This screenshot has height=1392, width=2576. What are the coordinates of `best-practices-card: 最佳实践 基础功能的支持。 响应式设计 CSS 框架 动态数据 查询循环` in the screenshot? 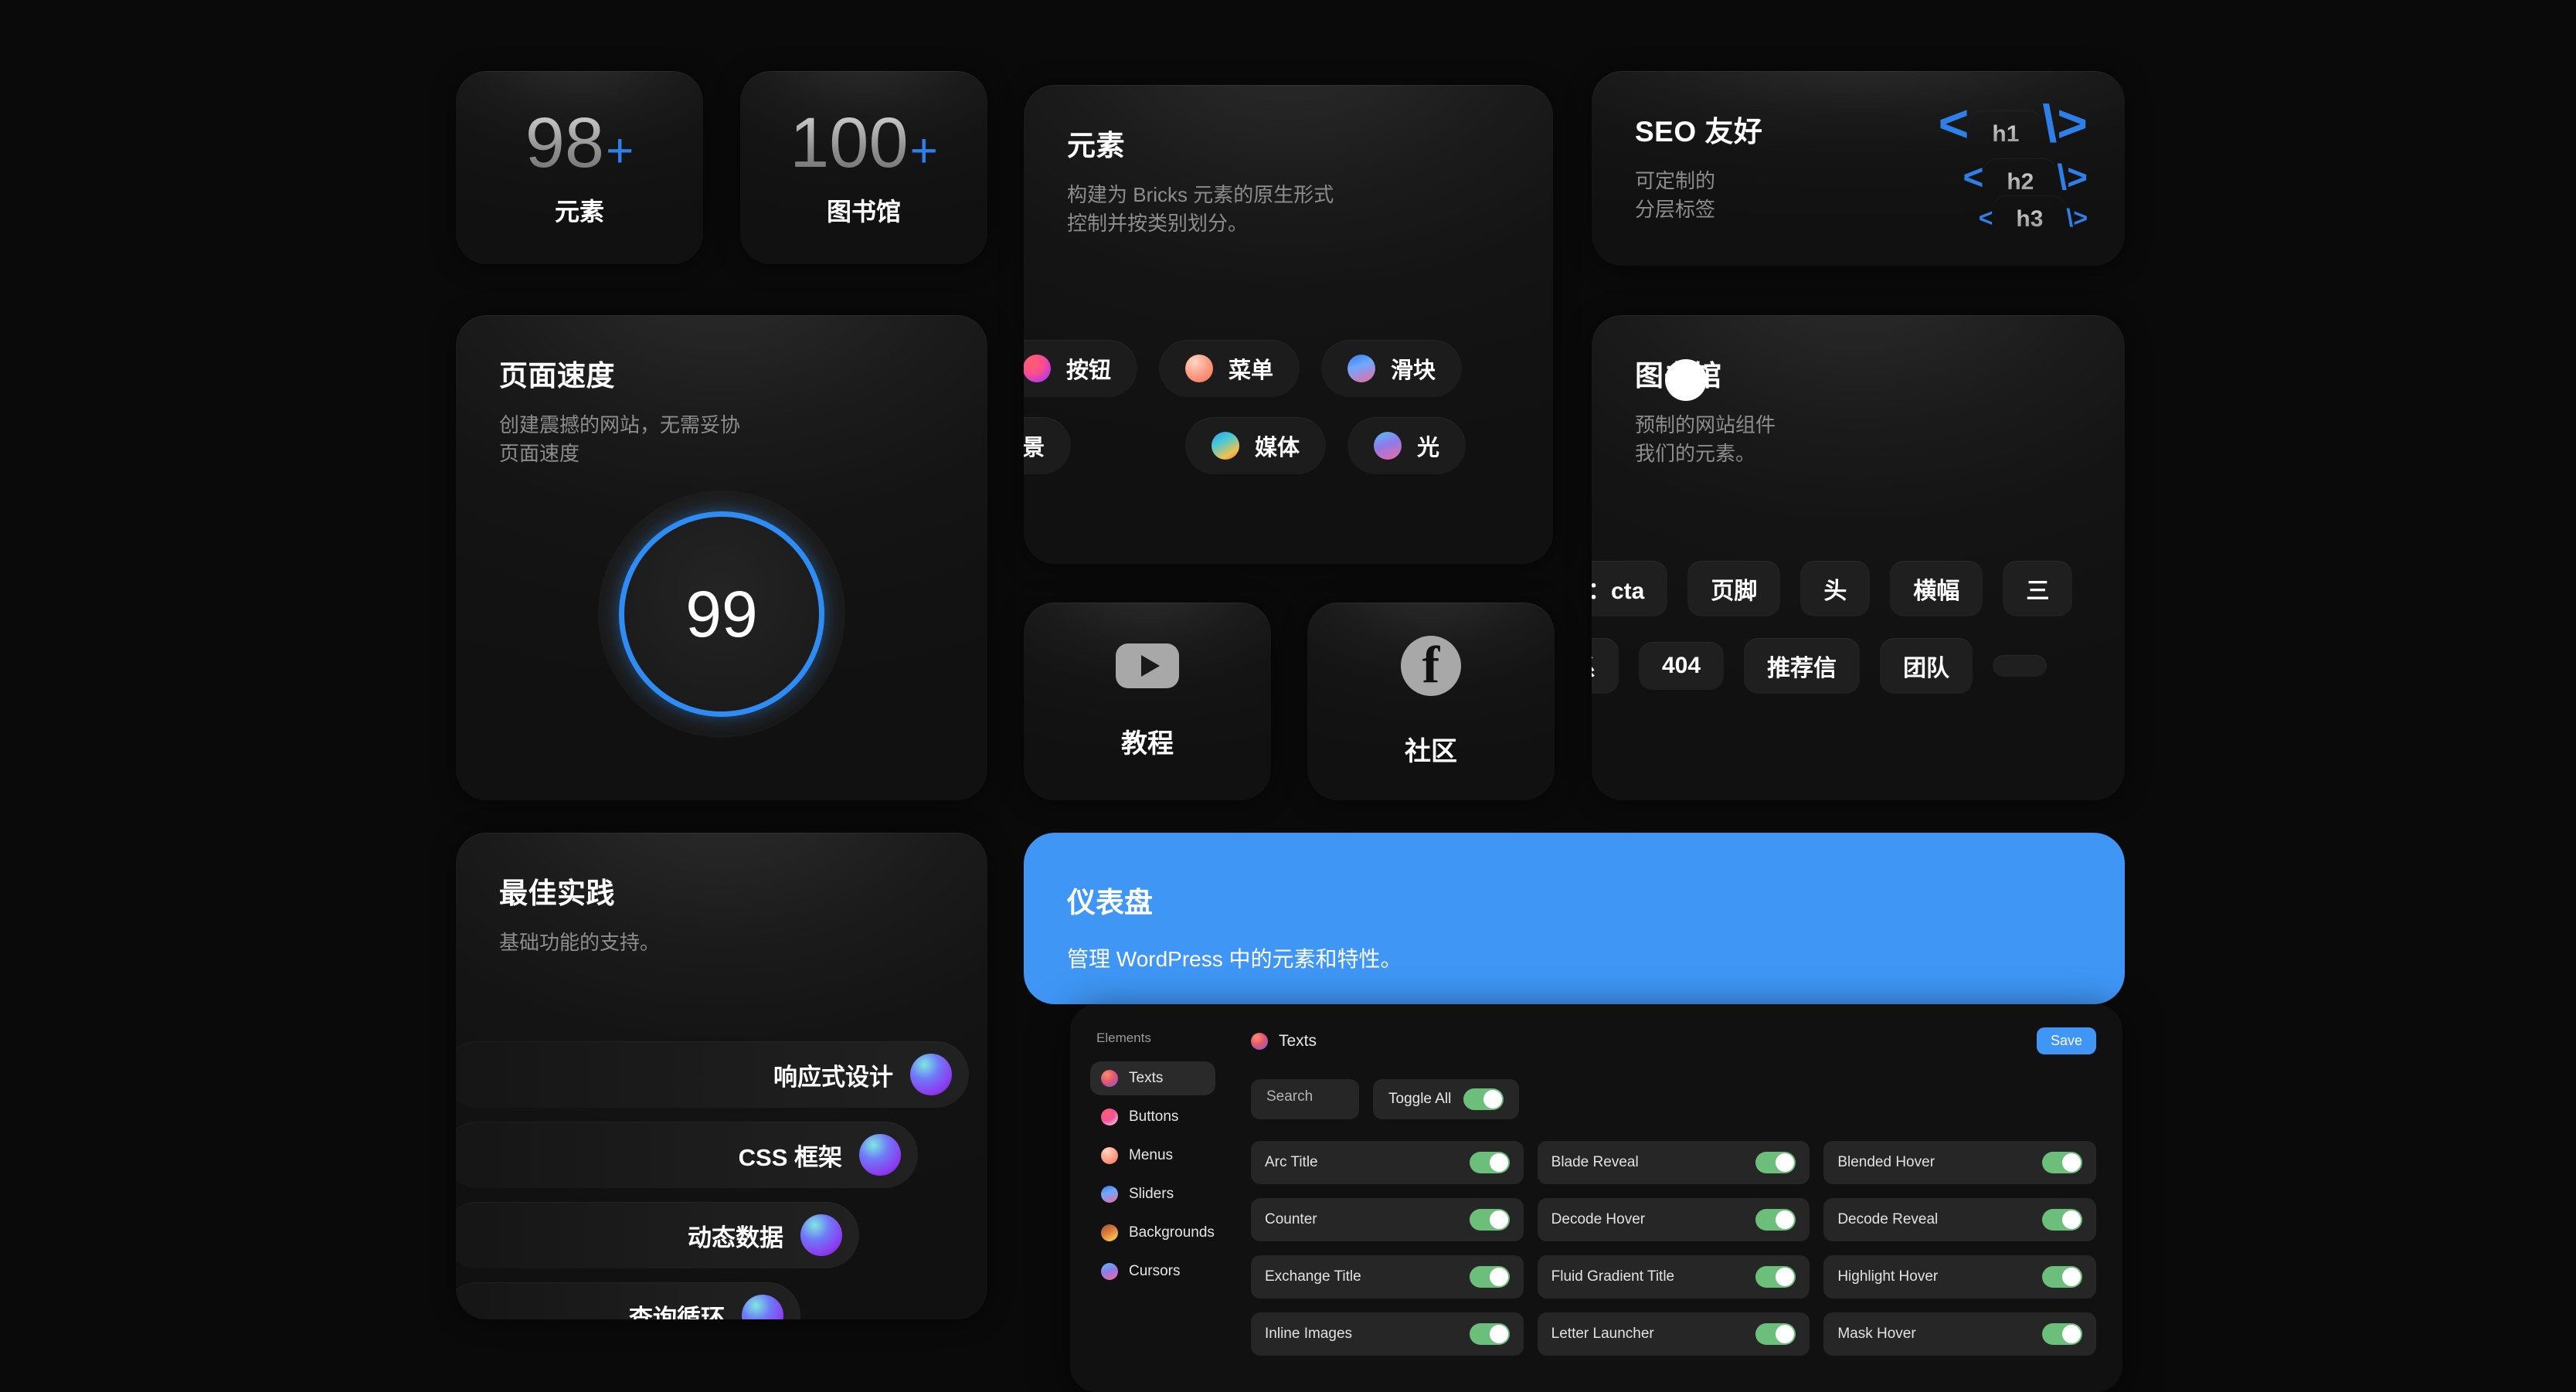 It's located at (721, 1076).